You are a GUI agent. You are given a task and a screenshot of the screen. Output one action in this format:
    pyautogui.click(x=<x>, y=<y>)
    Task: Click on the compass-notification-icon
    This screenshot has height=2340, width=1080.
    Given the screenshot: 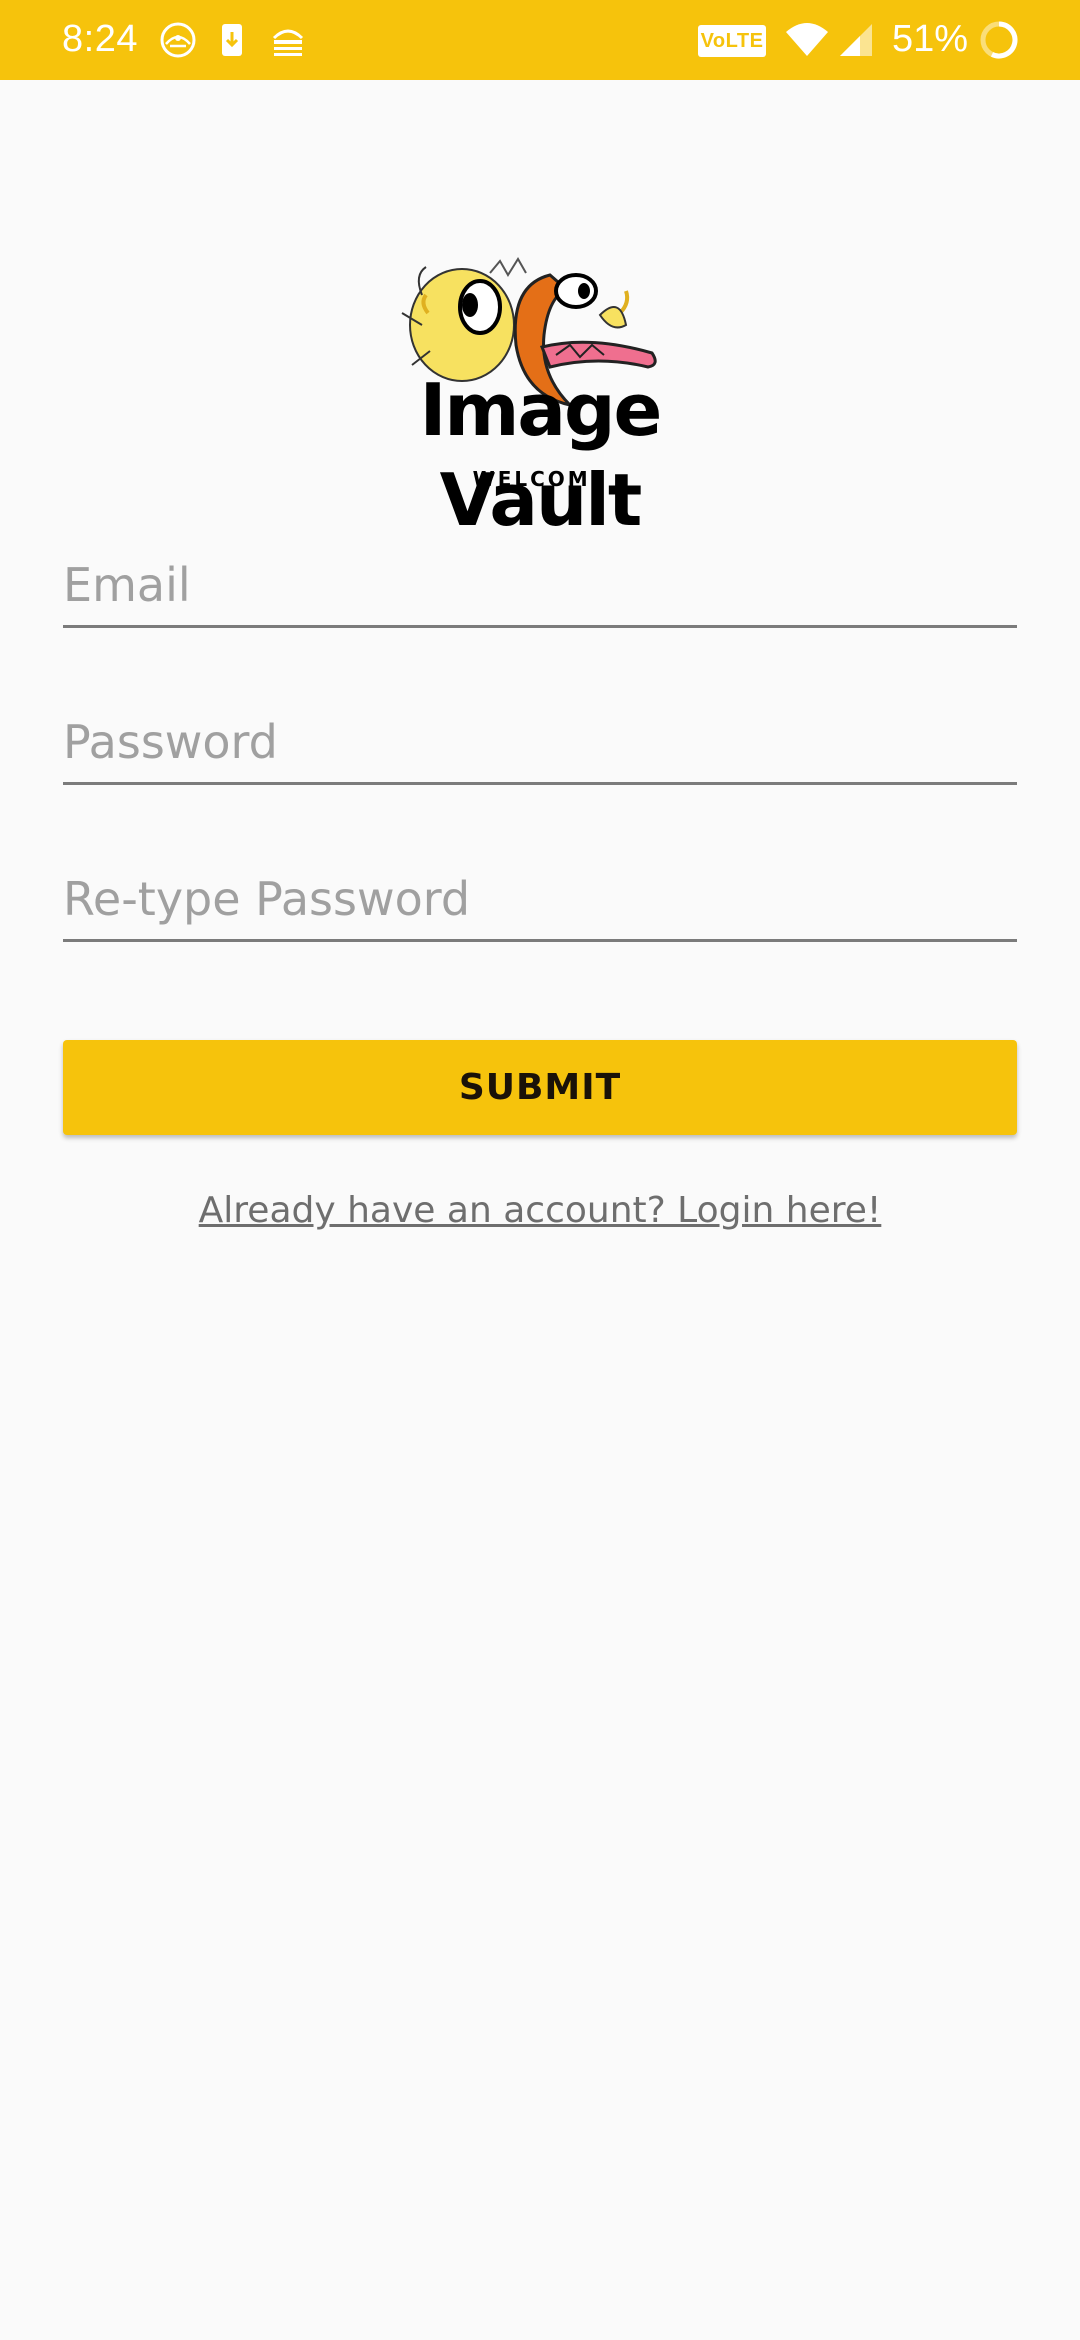 What is the action you would take?
    pyautogui.click(x=178, y=40)
    